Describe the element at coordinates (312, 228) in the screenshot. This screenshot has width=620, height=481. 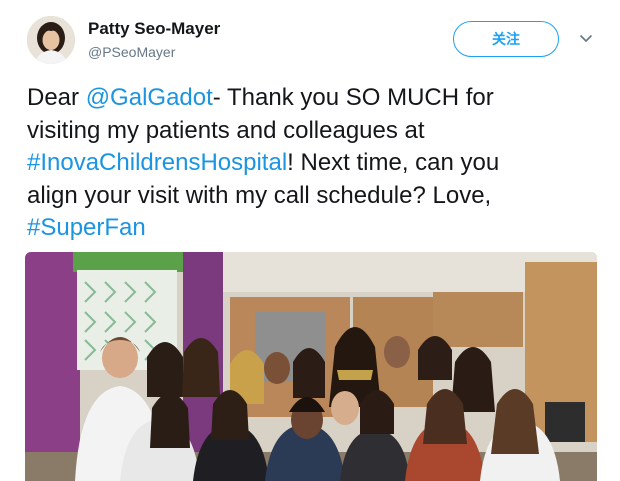
I see `tweet-line: #SuperFan` at that location.